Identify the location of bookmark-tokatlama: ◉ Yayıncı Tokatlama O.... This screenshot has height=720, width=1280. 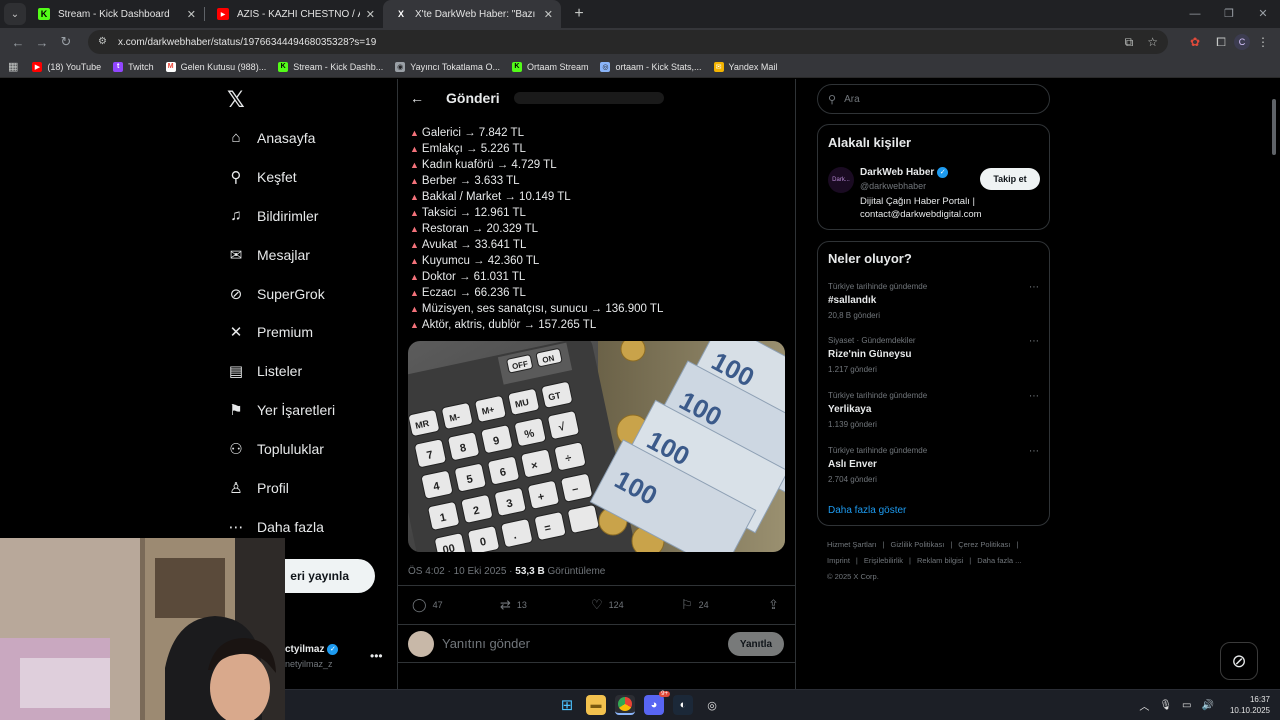
(447, 66).